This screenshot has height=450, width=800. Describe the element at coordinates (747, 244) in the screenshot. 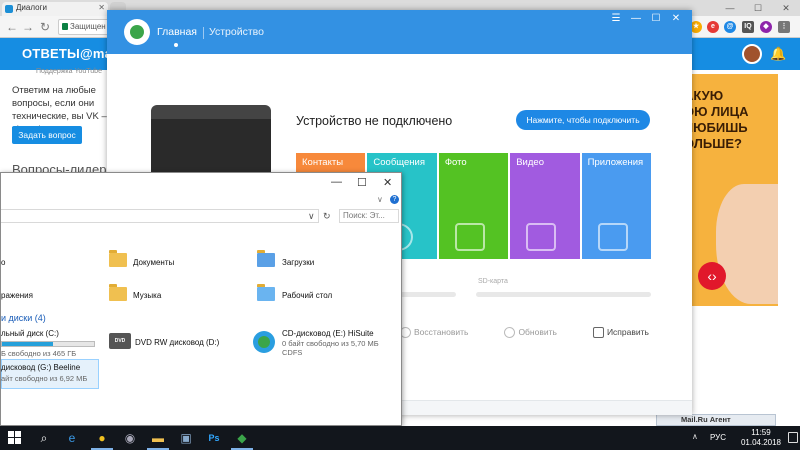

I see `ad-face-image` at that location.